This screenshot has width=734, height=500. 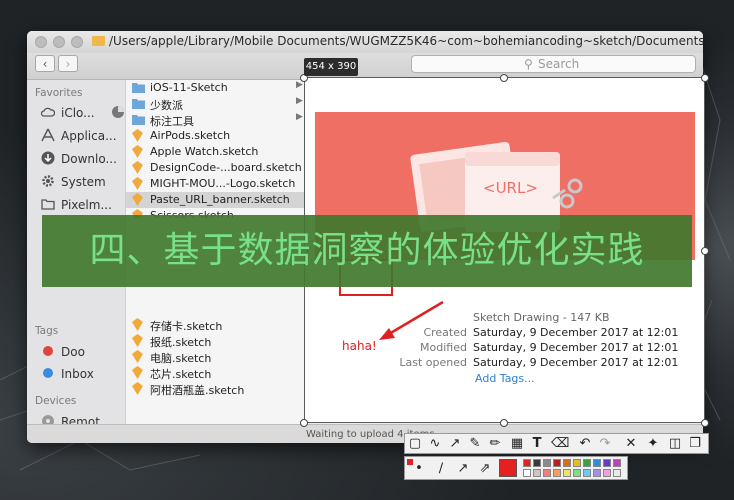 I want to click on annotation-options-bar: • ∕ ↗ ⇗, so click(x=516, y=468).